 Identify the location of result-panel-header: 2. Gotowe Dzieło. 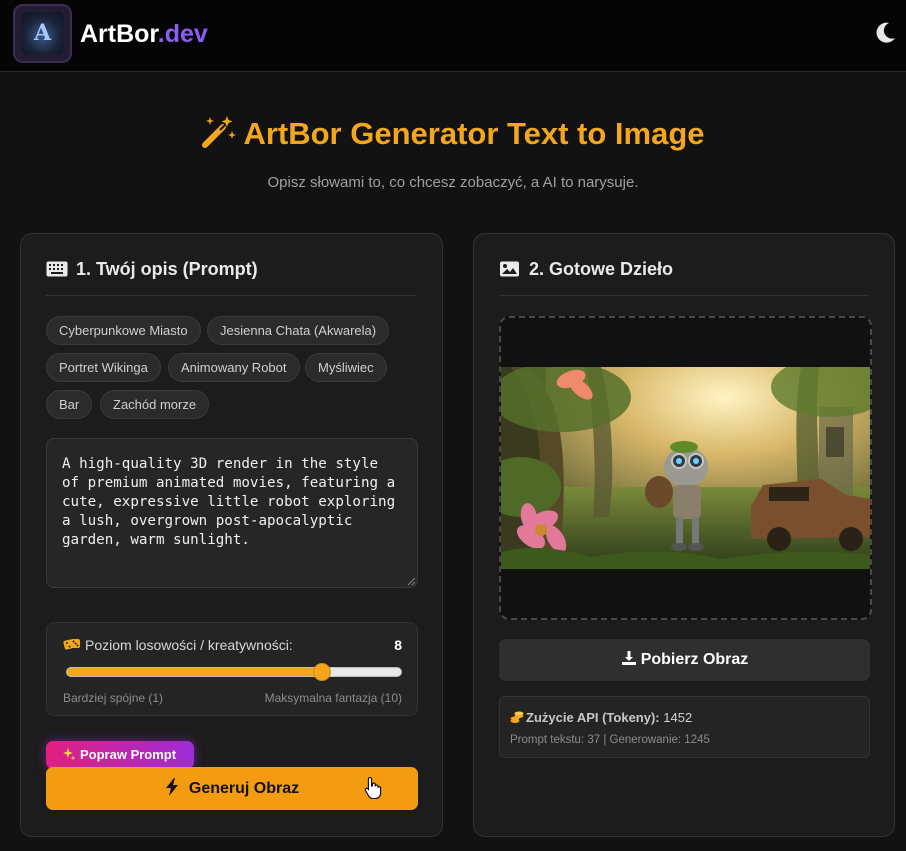
(684, 277).